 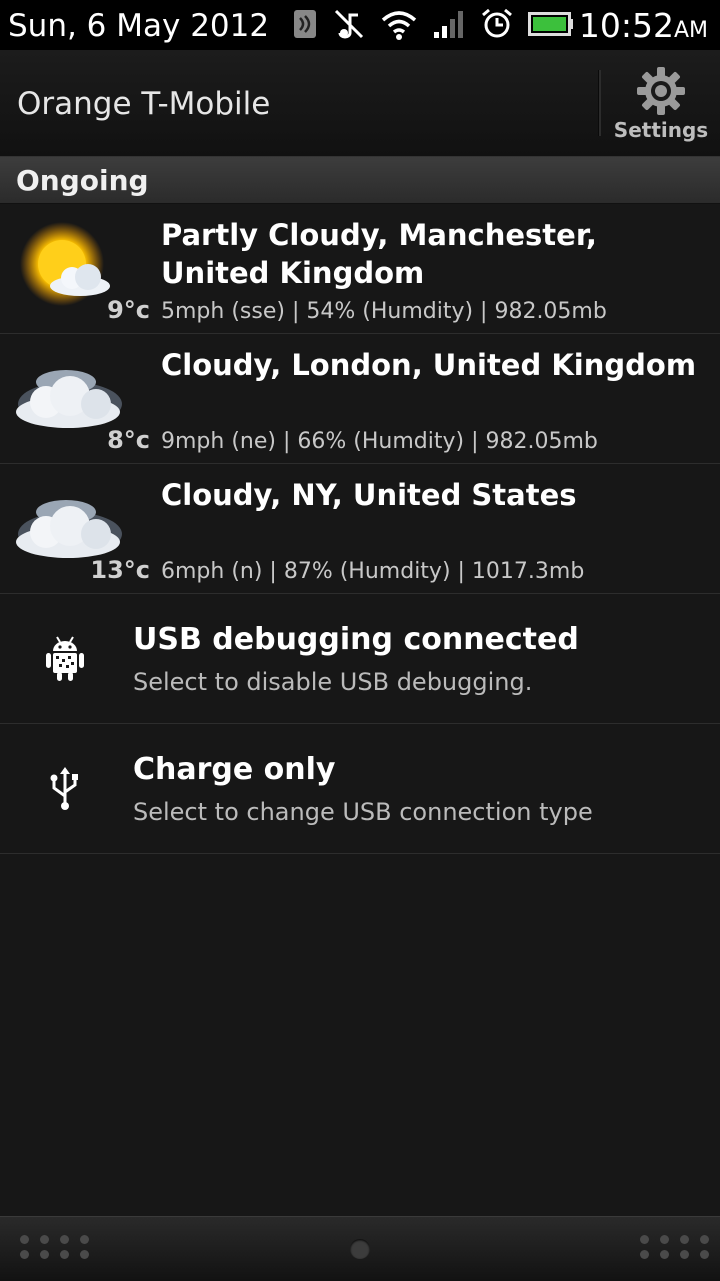 What do you see at coordinates (369, 495) in the screenshot?
I see `weather-title: Cloudy, NY, United States` at bounding box center [369, 495].